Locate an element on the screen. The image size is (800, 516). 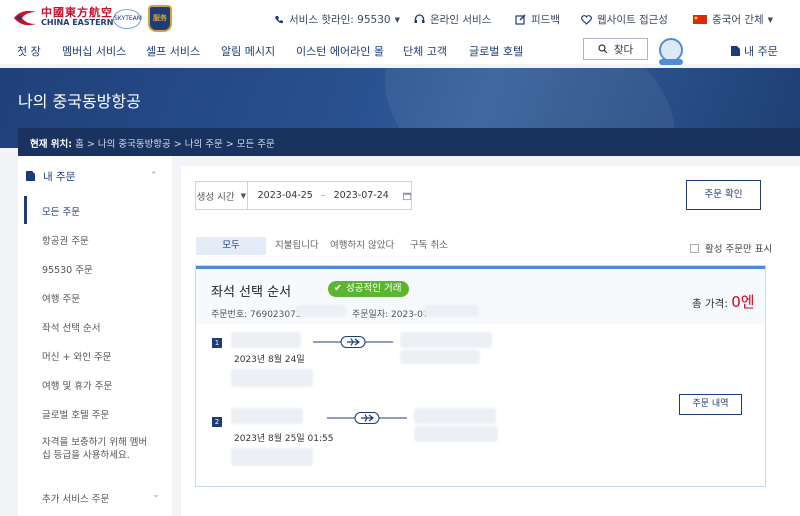
nav-item-home: 첫 장 is located at coordinates (29, 51).